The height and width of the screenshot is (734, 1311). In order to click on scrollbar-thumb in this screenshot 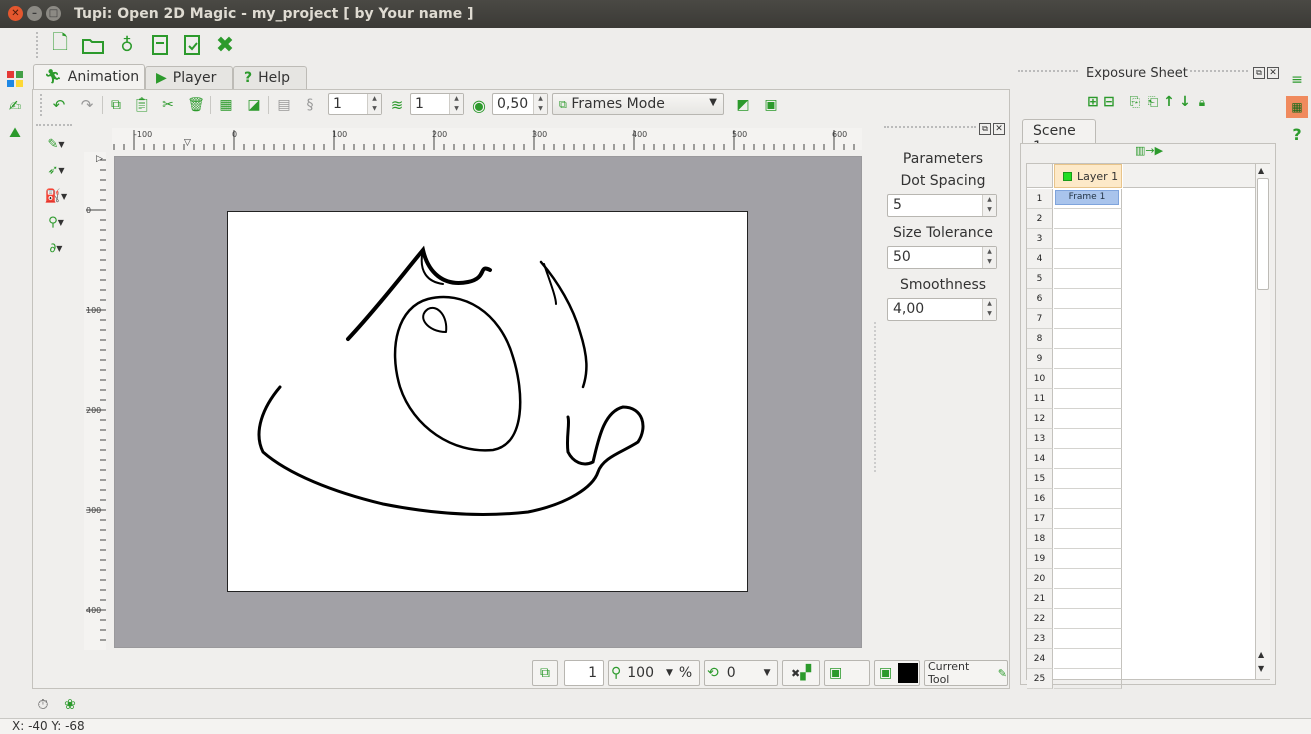, I will do `click(1263, 234)`.